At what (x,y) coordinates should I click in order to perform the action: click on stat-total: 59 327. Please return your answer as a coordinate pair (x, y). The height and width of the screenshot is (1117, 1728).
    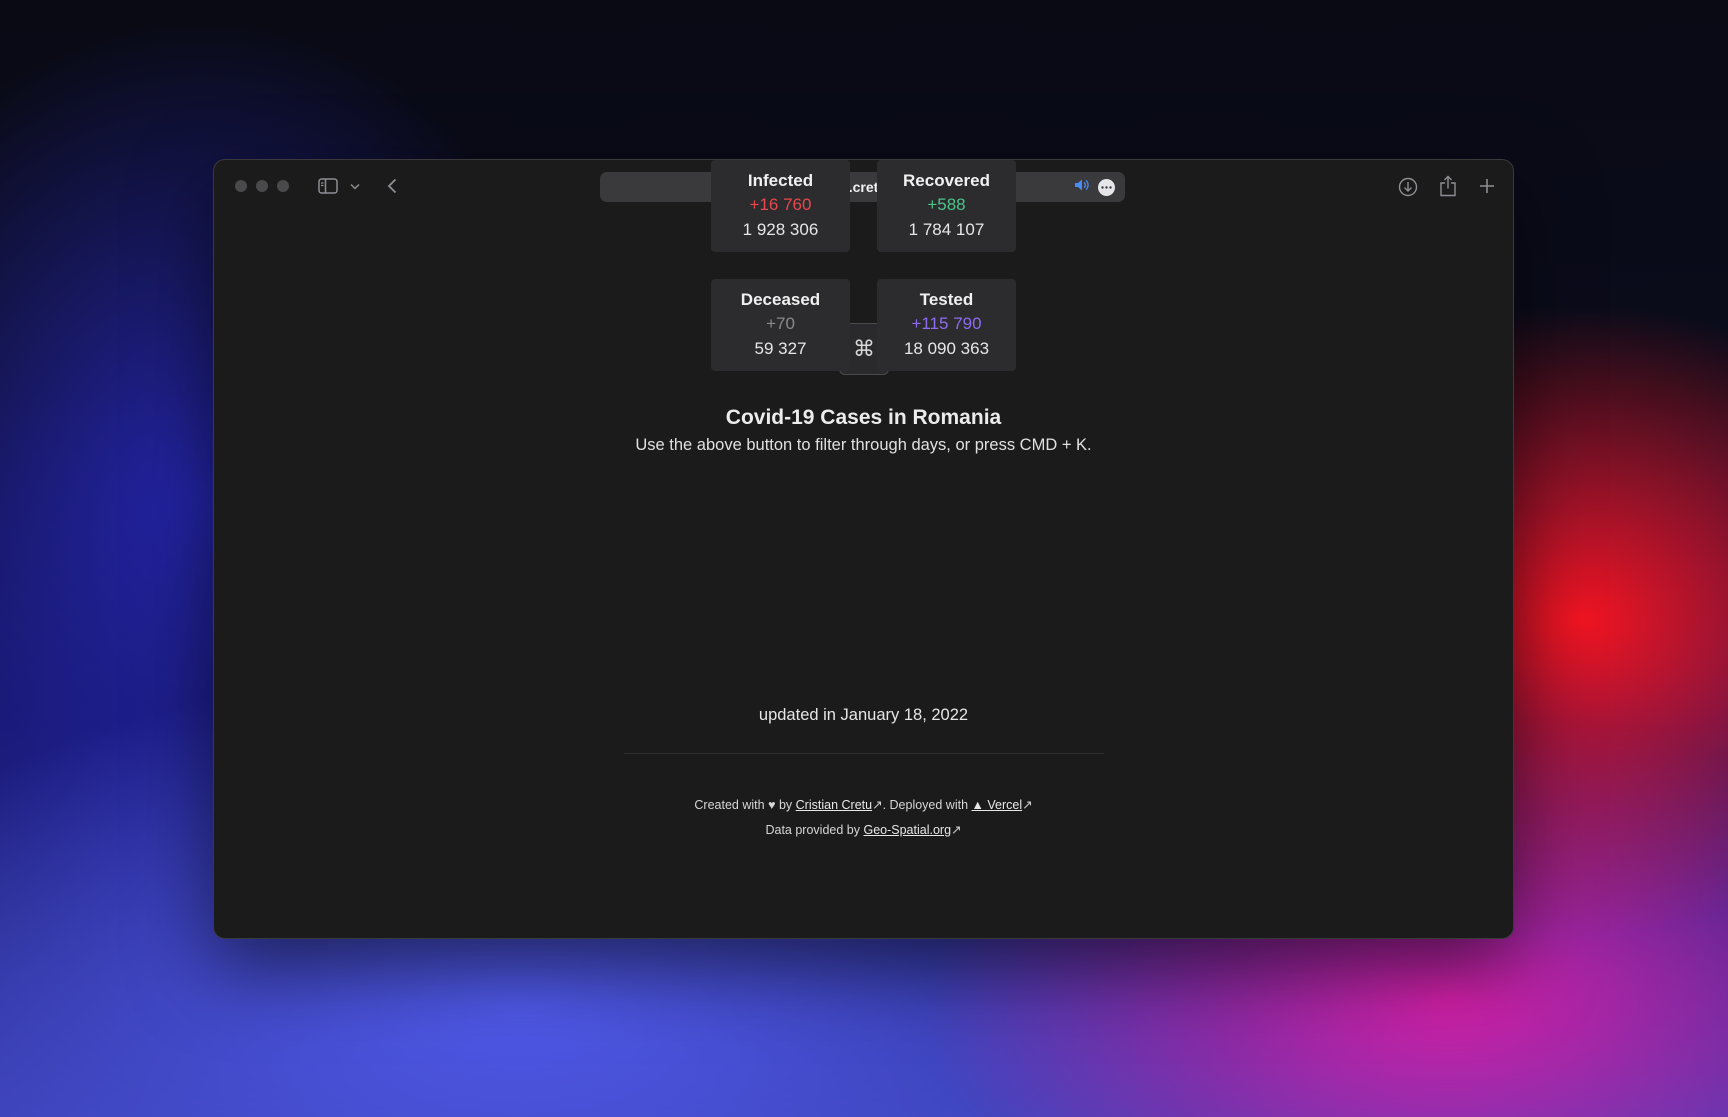
    Looking at the image, I should click on (780, 348).